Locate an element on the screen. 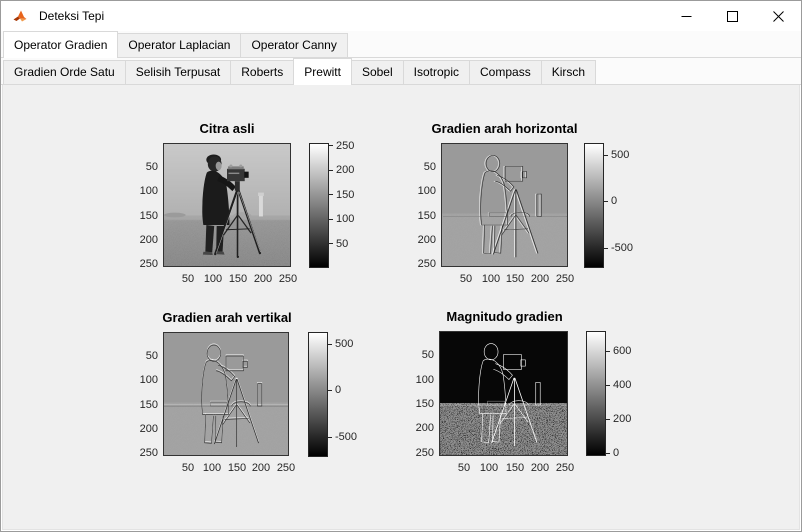 The height and width of the screenshot is (532, 802). colorbar-tick-label: 150 is located at coordinates (345, 195).